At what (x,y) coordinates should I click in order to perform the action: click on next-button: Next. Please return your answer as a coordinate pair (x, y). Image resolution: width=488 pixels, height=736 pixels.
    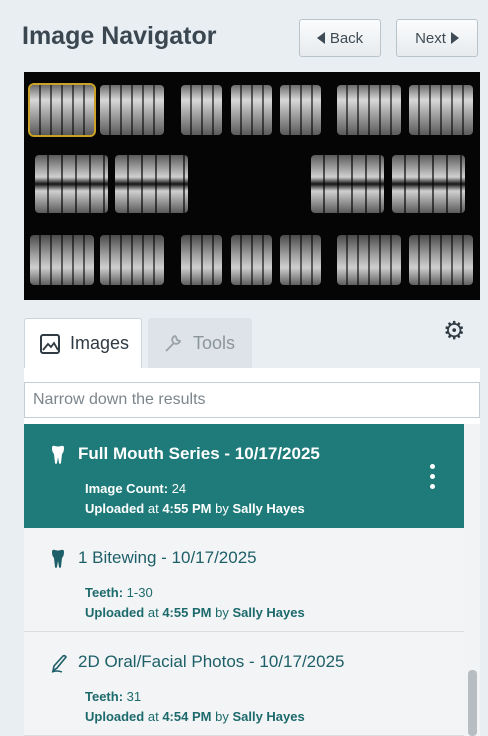
    Looking at the image, I should click on (437, 38).